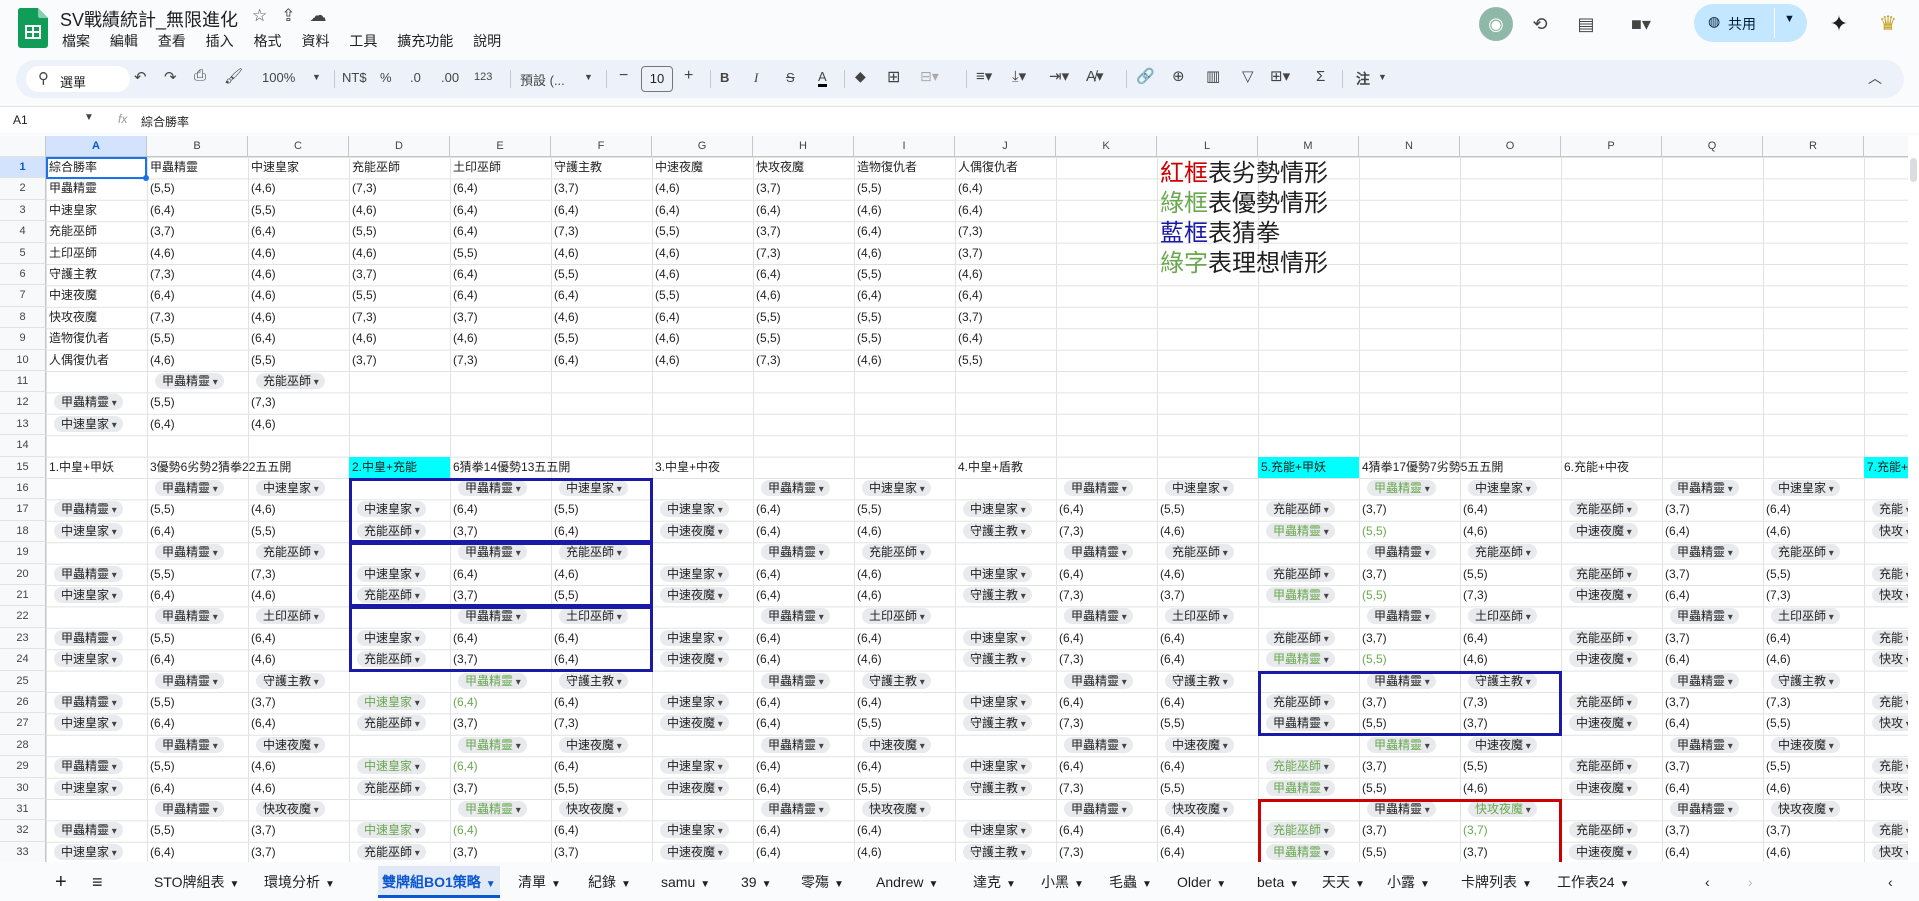  I want to click on cell-f2: (3,7), so click(565, 188).